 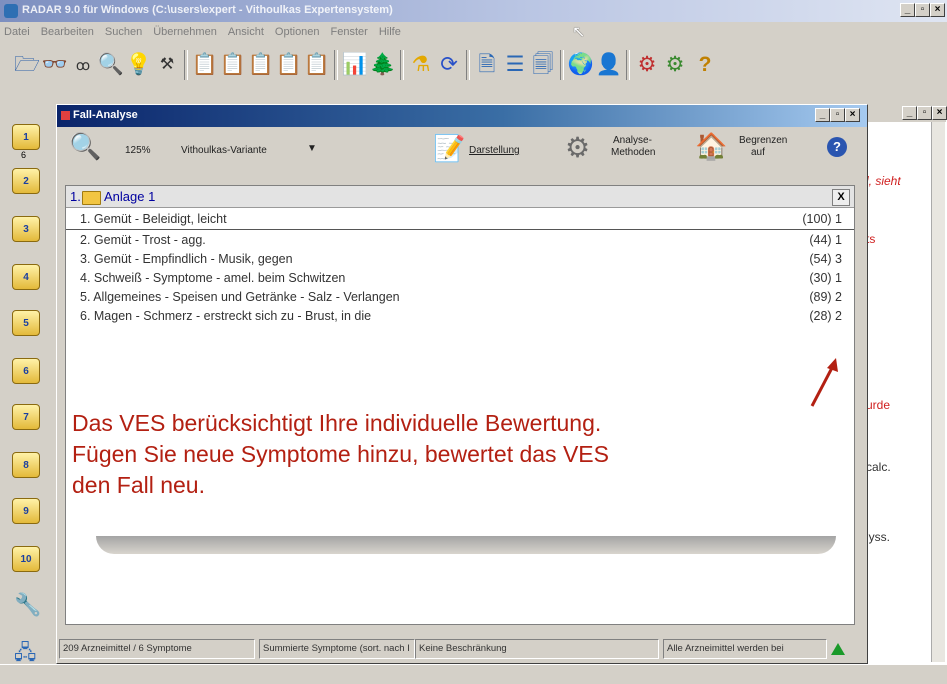 What do you see at coordinates (75, 196) in the screenshot?
I see `list-header-number: 1.` at bounding box center [75, 196].